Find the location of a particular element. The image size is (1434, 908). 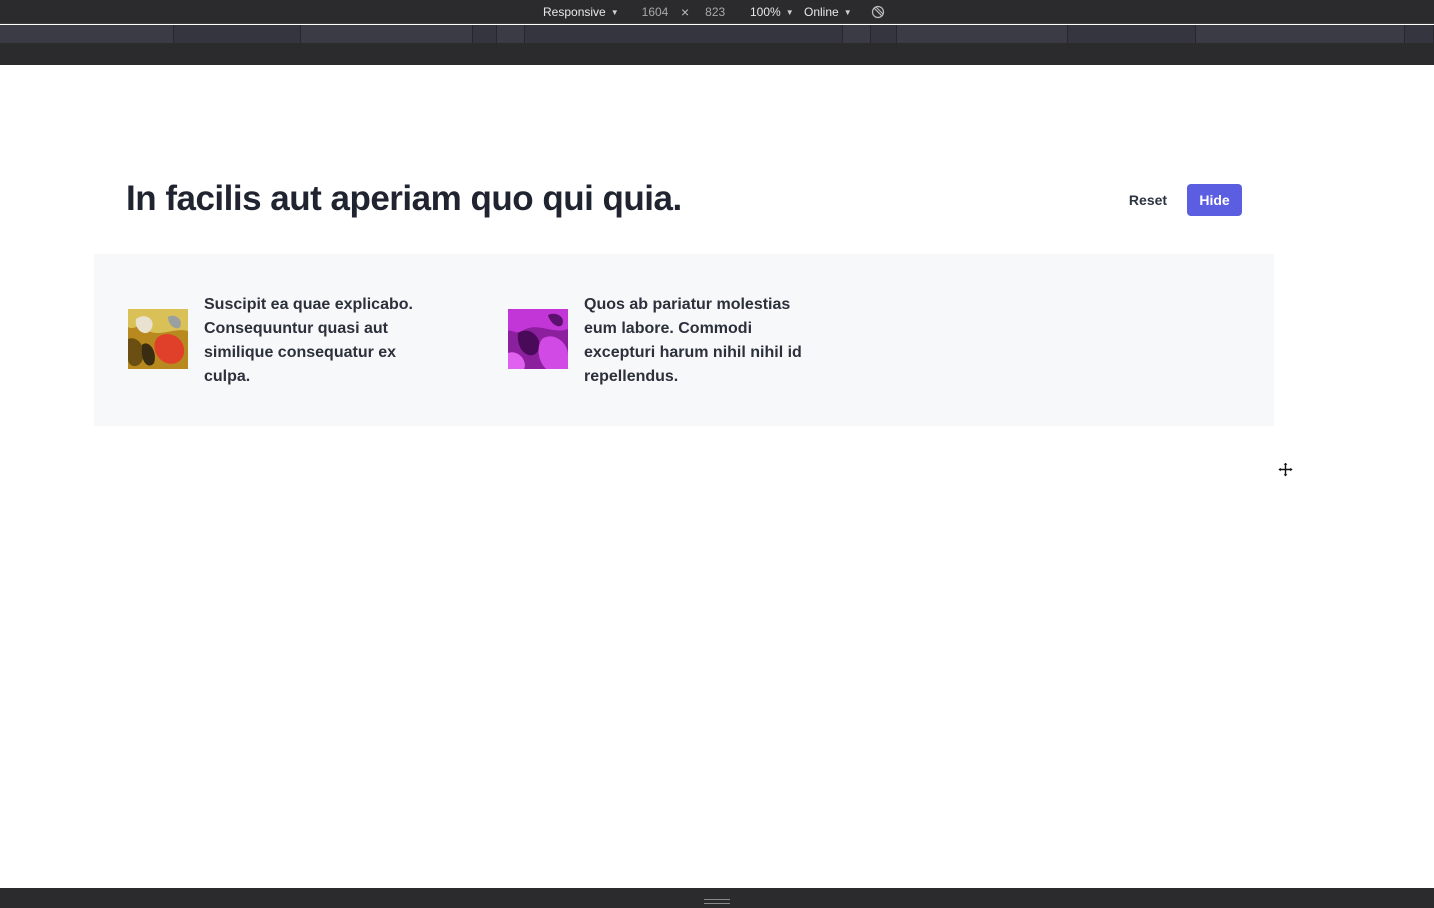

device-toolbar: Responsive ▼ 1604 × 823 100% ▼ Online ▼ is located at coordinates (717, 12).